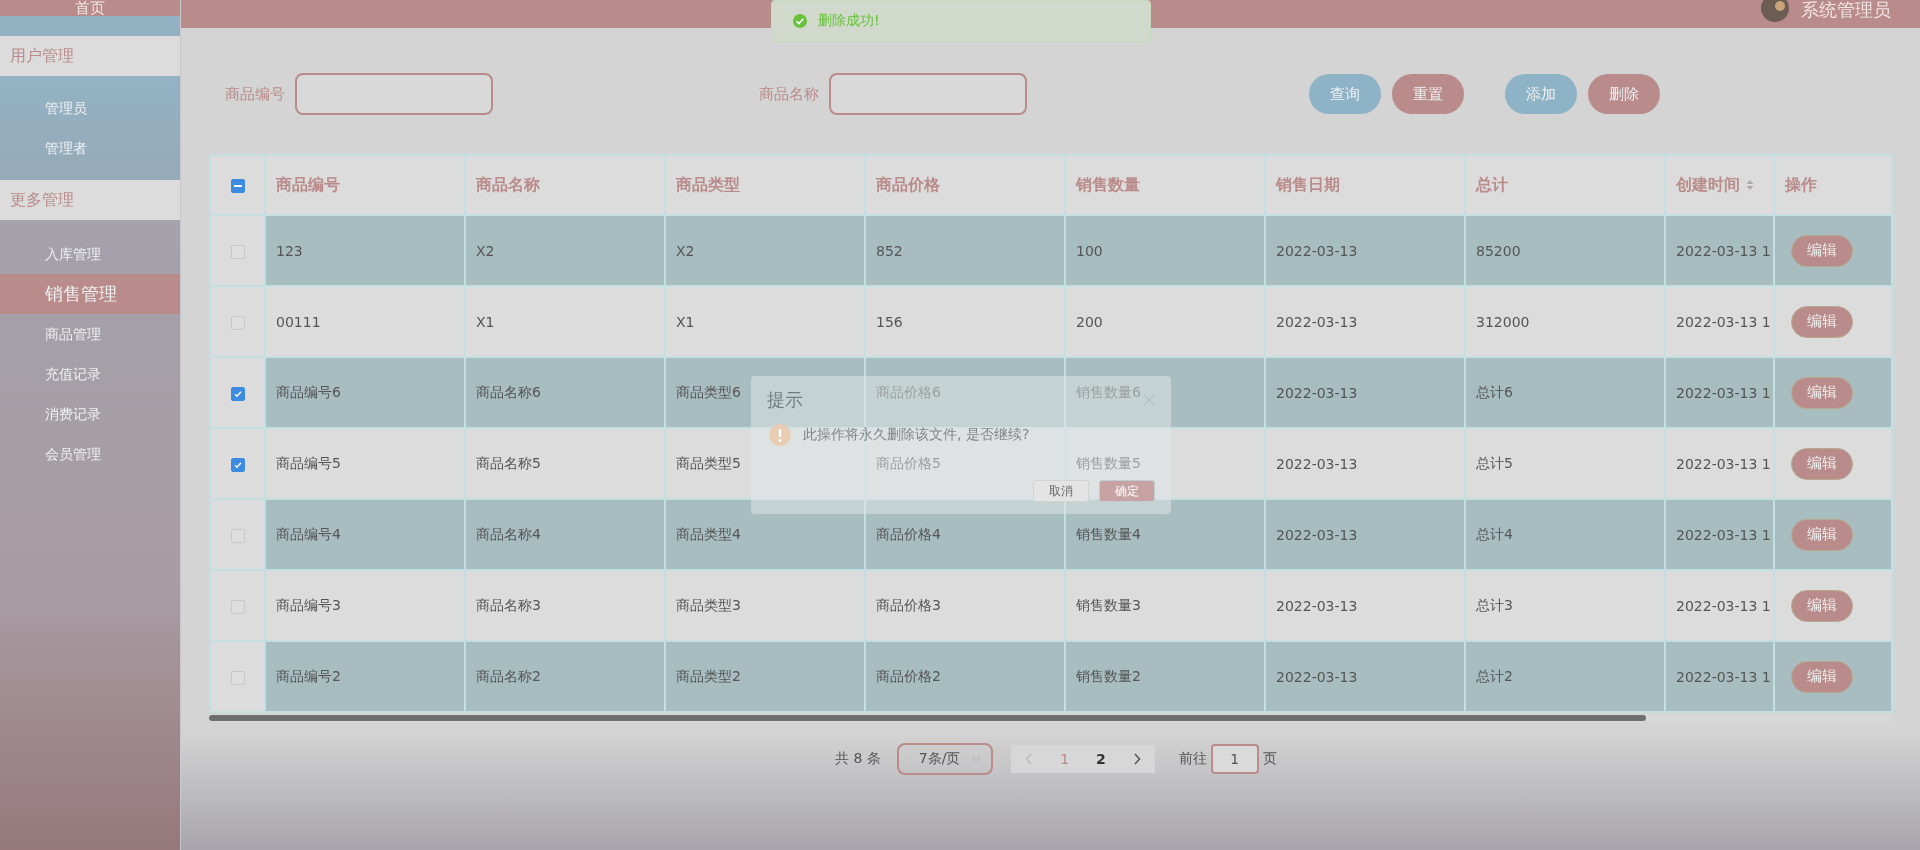  I want to click on sidebar-group-title: 更多管理, so click(90, 200).